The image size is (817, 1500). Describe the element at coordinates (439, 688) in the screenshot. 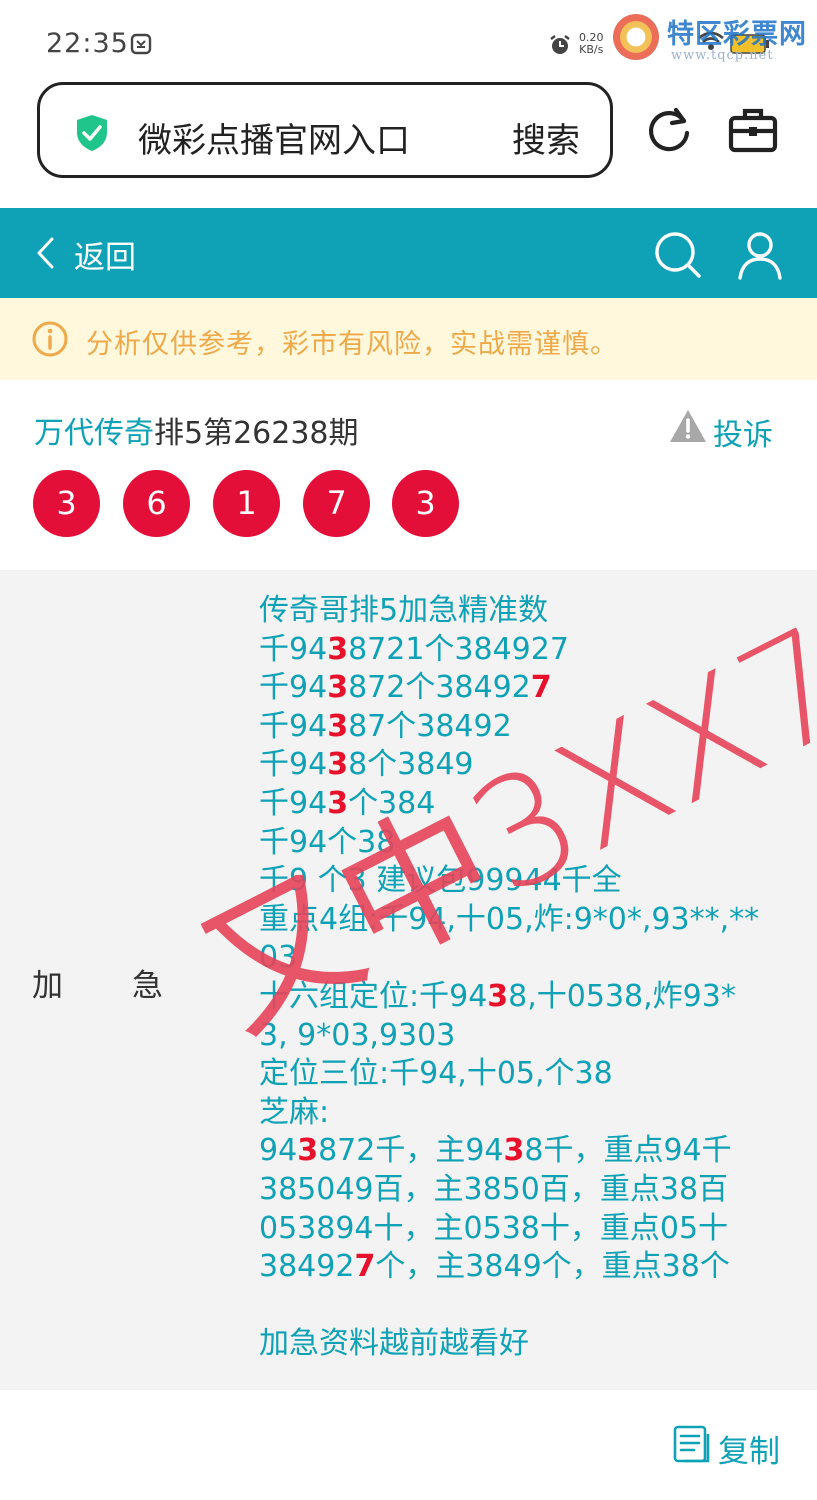

I see `line-text: 872个38492` at that location.